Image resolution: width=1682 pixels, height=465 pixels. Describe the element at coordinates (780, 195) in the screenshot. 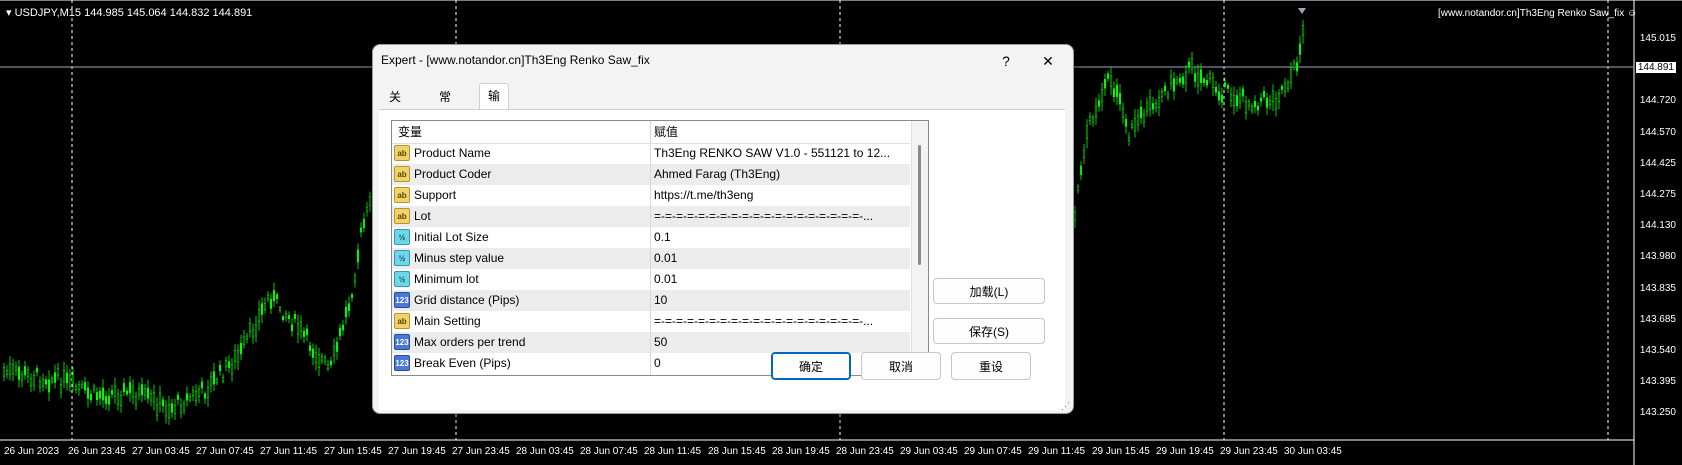

I see `parameter-value: https://t.me/th3eng` at that location.